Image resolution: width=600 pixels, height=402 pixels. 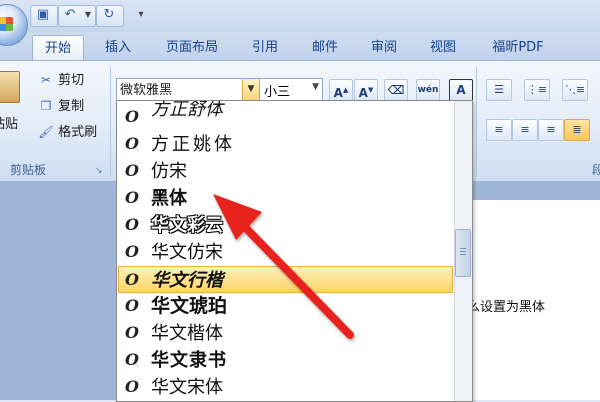 What do you see at coordinates (71, 80) in the screenshot?
I see `cut-label: 剪切` at bounding box center [71, 80].